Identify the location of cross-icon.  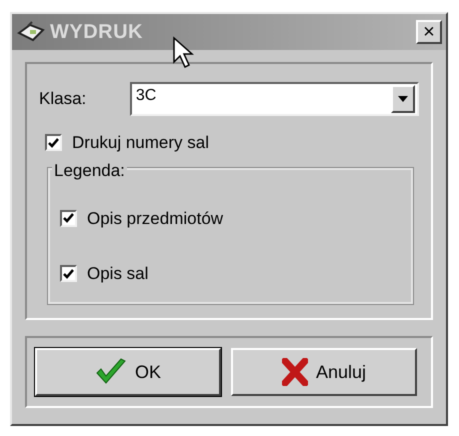
(295, 372).